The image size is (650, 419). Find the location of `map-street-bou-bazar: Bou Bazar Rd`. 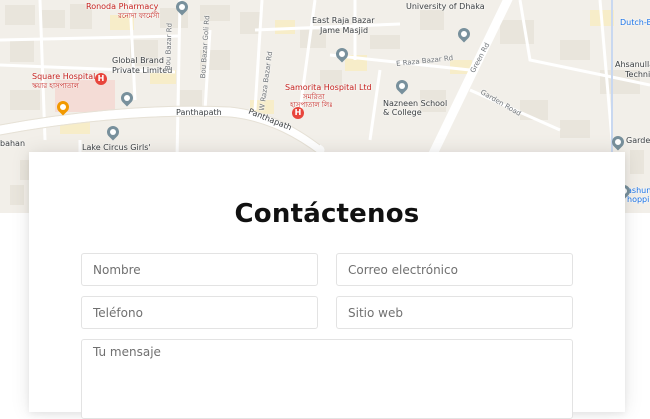

map-street-bou-bazar: Bou Bazar Rd is located at coordinates (168, 46).